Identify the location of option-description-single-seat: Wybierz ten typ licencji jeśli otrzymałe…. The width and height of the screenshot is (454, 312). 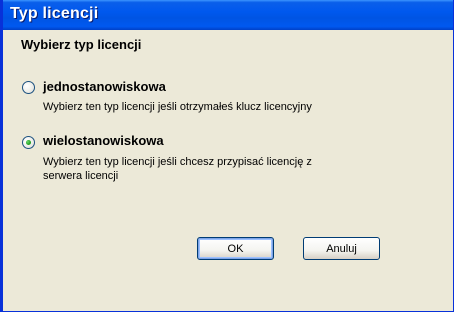
(177, 107).